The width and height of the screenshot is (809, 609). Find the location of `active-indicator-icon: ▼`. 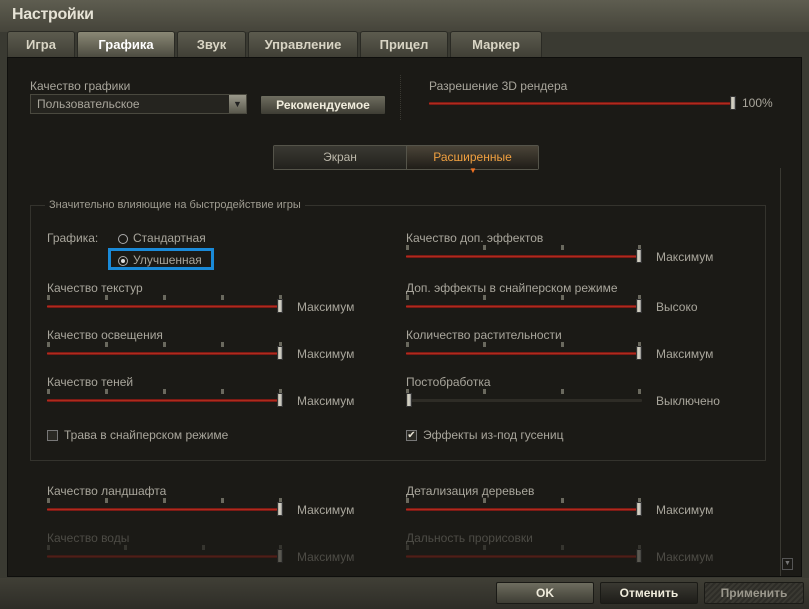

active-indicator-icon: ▼ is located at coordinates (473, 170).